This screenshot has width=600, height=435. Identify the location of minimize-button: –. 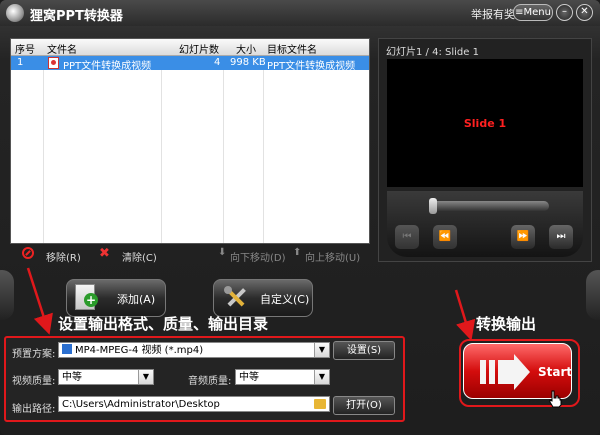
(564, 12).